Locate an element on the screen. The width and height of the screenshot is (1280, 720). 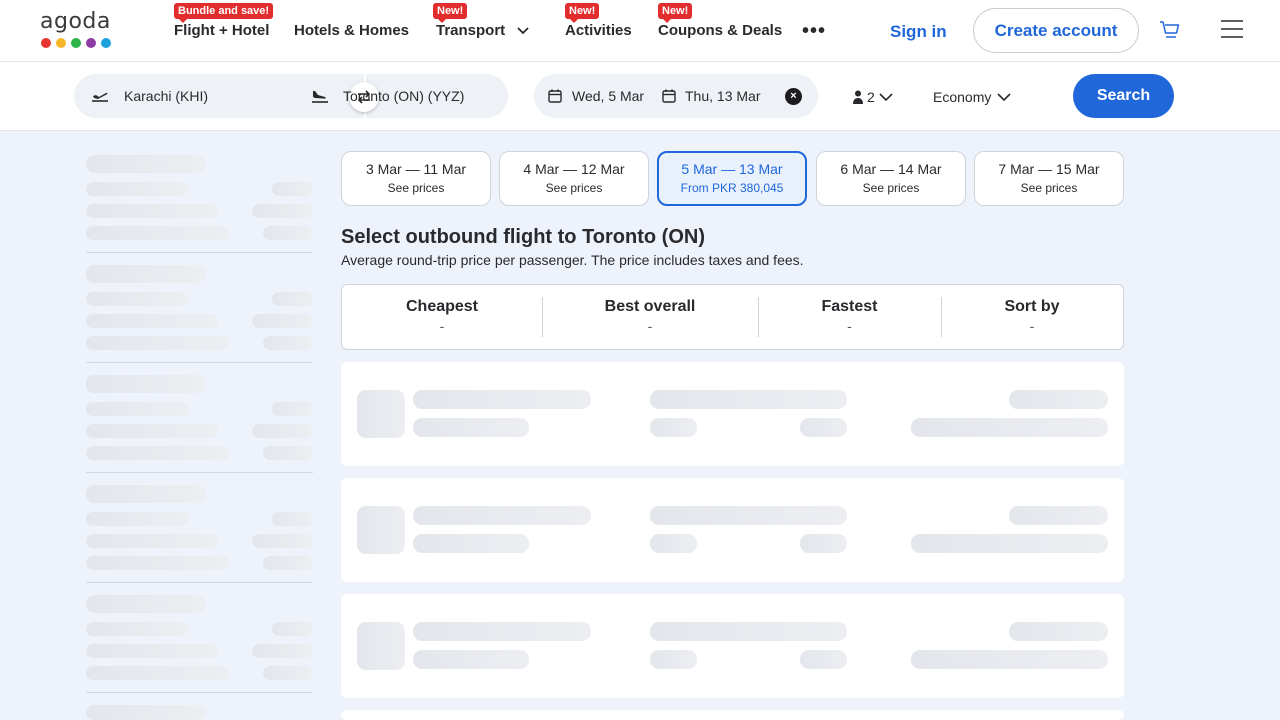
date-range-label: 7 Mar — 15 Mar is located at coordinates (1049, 169).